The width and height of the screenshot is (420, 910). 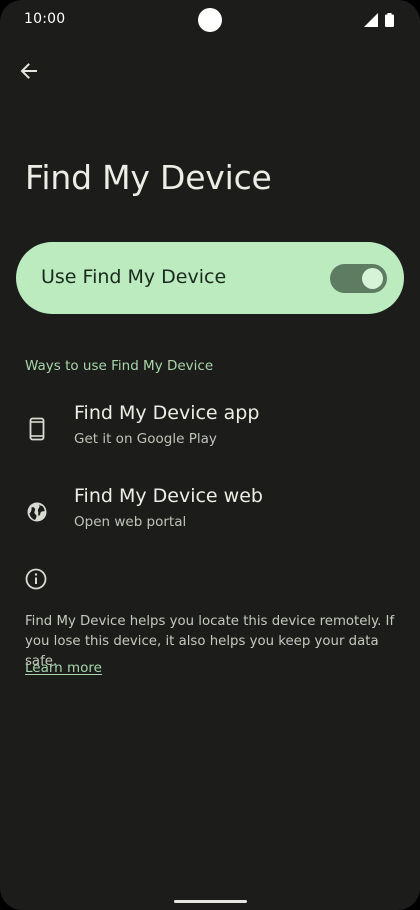 I want to click on list-item-title: Find My Device web, so click(x=168, y=496).